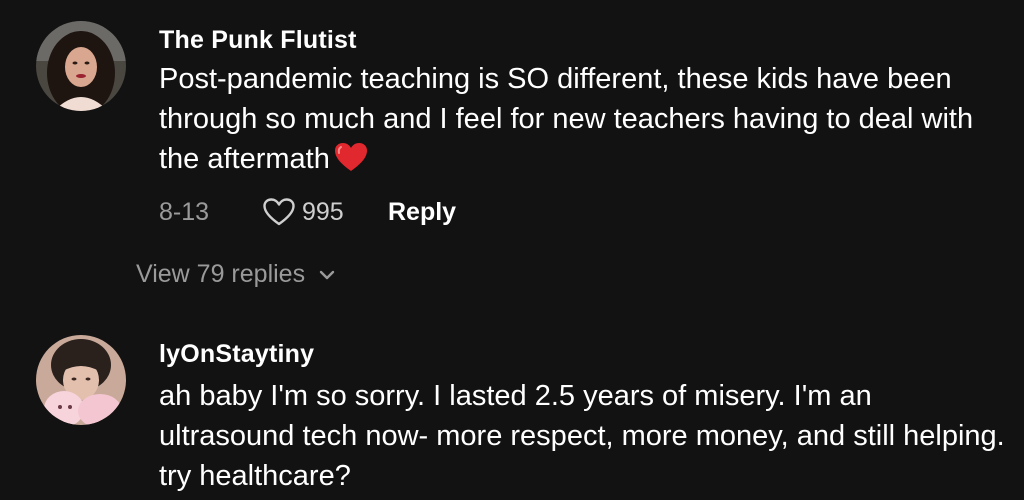  What do you see at coordinates (258, 40) in the screenshot?
I see `comment-author: The Punk Flutist` at bounding box center [258, 40].